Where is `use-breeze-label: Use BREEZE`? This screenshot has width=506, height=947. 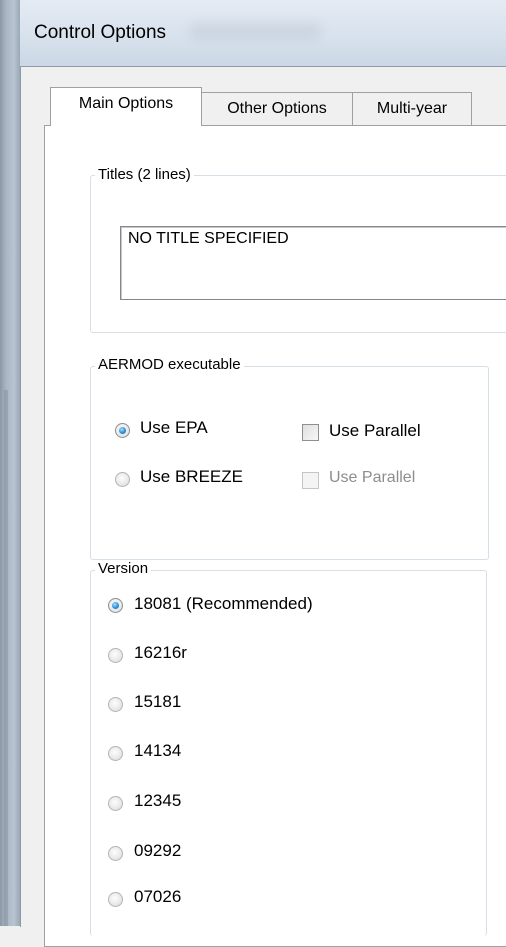
use-breeze-label: Use BREEZE is located at coordinates (191, 477).